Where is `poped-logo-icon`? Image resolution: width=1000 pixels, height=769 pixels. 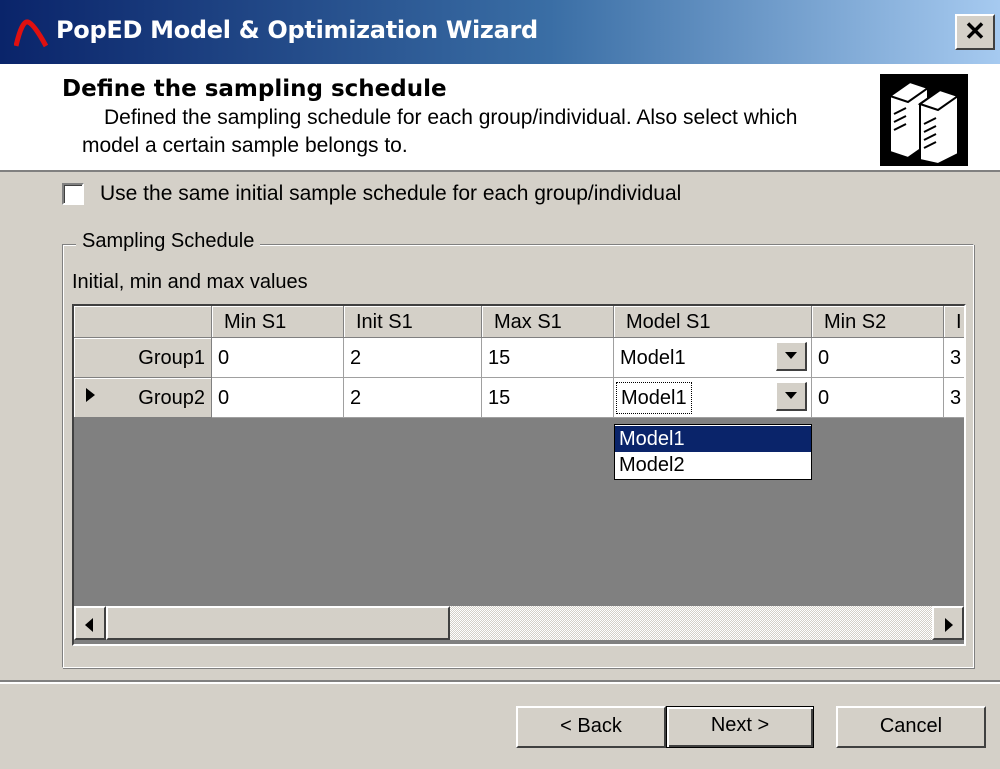
poped-logo-icon is located at coordinates (31, 33).